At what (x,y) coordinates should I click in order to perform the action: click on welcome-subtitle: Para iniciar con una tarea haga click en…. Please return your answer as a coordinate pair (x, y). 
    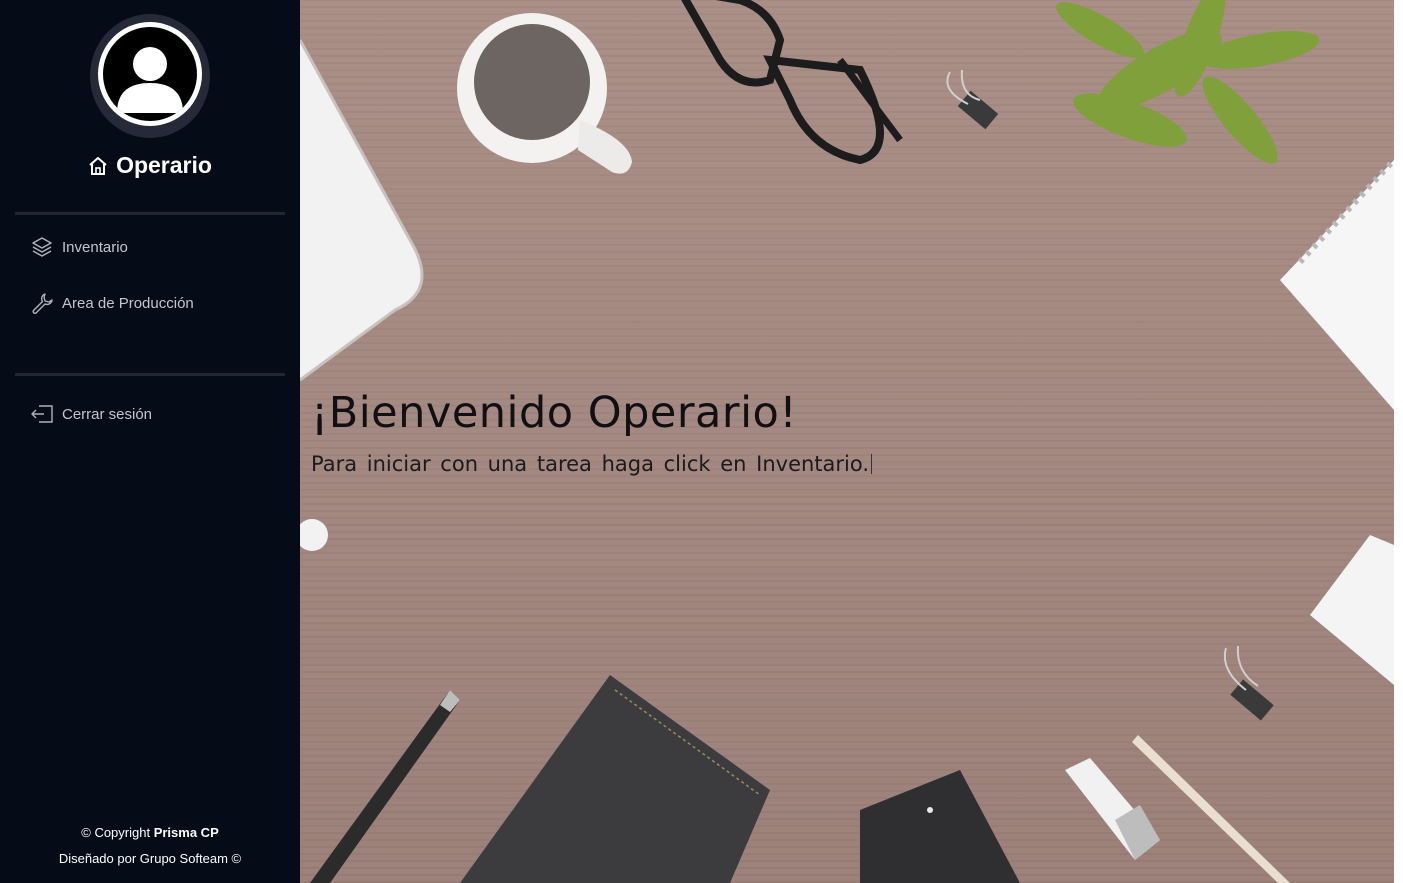
    Looking at the image, I should click on (592, 464).